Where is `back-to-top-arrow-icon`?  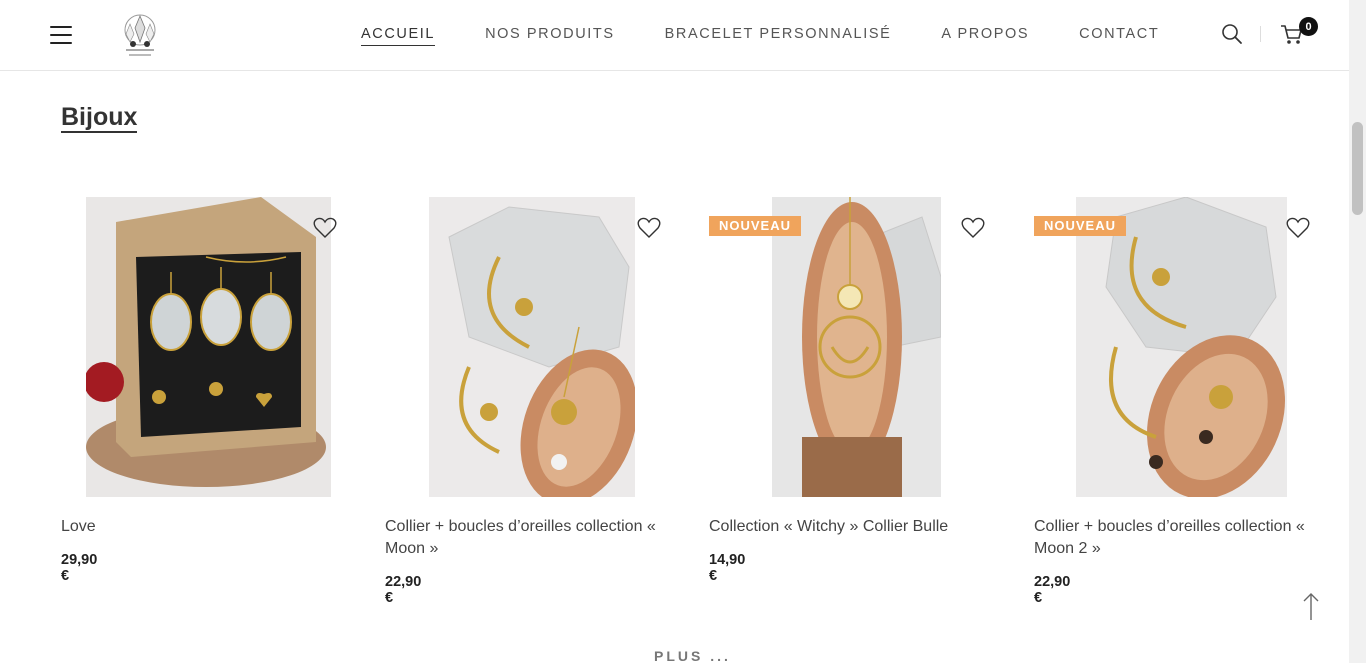
back-to-top-arrow-icon is located at coordinates (1311, 607).